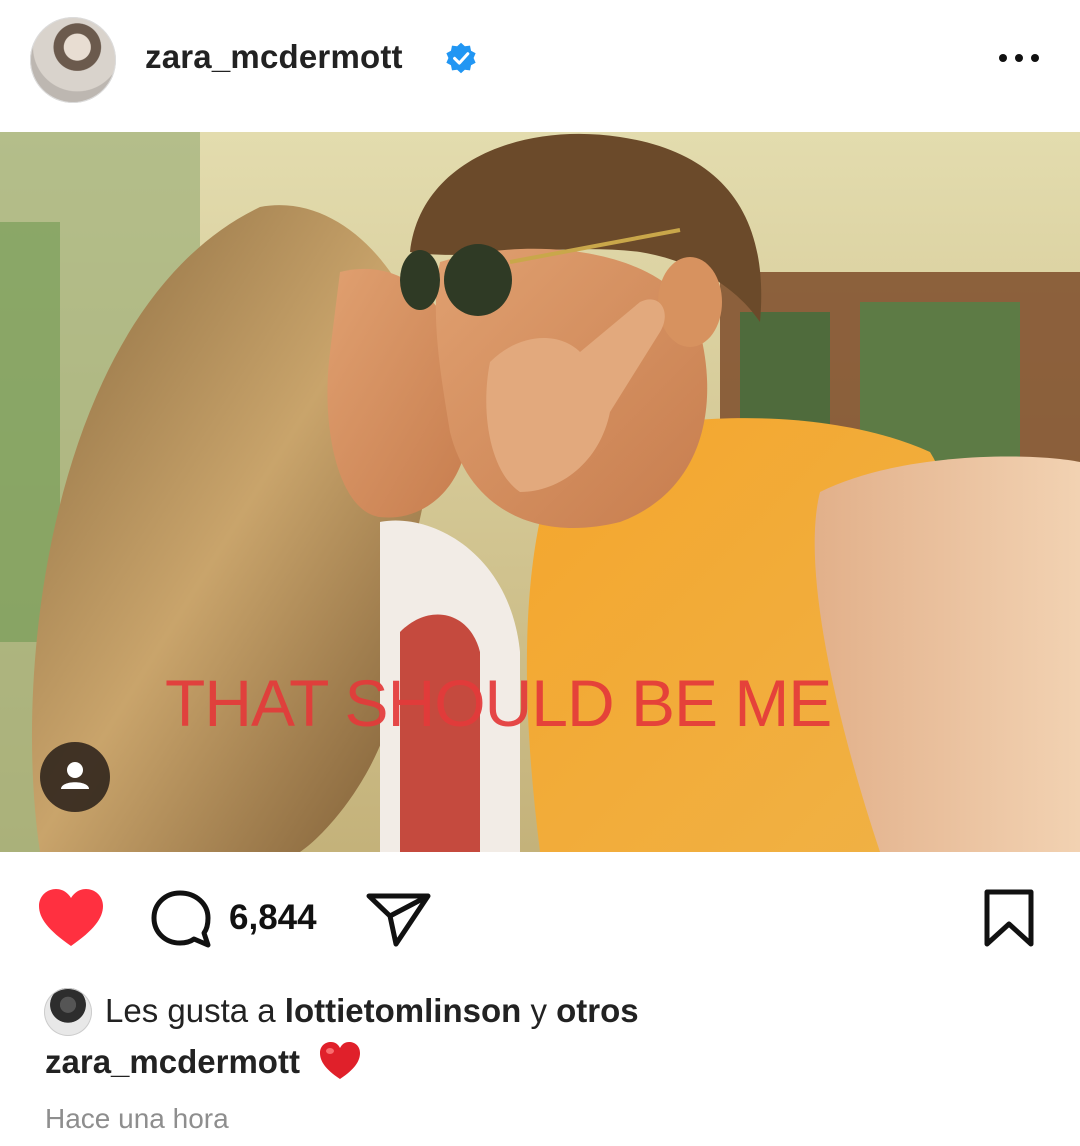  I want to click on comment-count: 6,844, so click(273, 917).